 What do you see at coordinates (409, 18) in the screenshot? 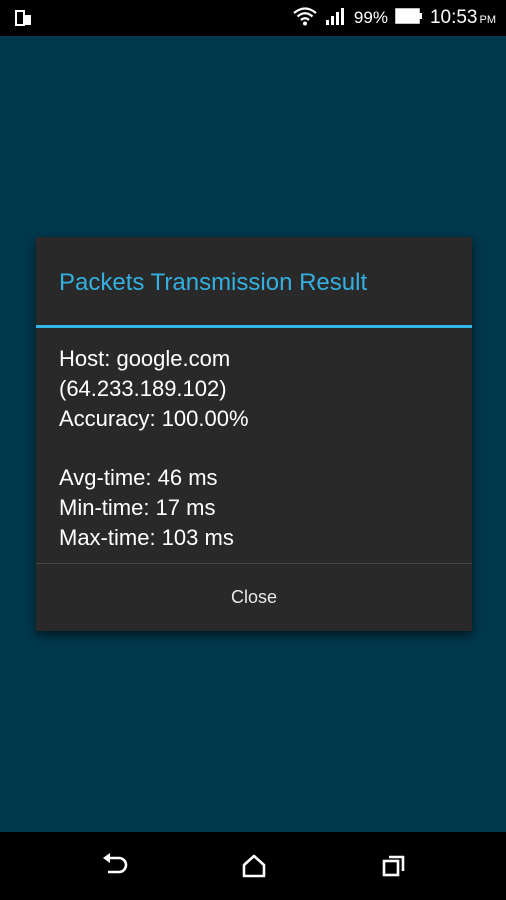
I see `battery-icon` at bounding box center [409, 18].